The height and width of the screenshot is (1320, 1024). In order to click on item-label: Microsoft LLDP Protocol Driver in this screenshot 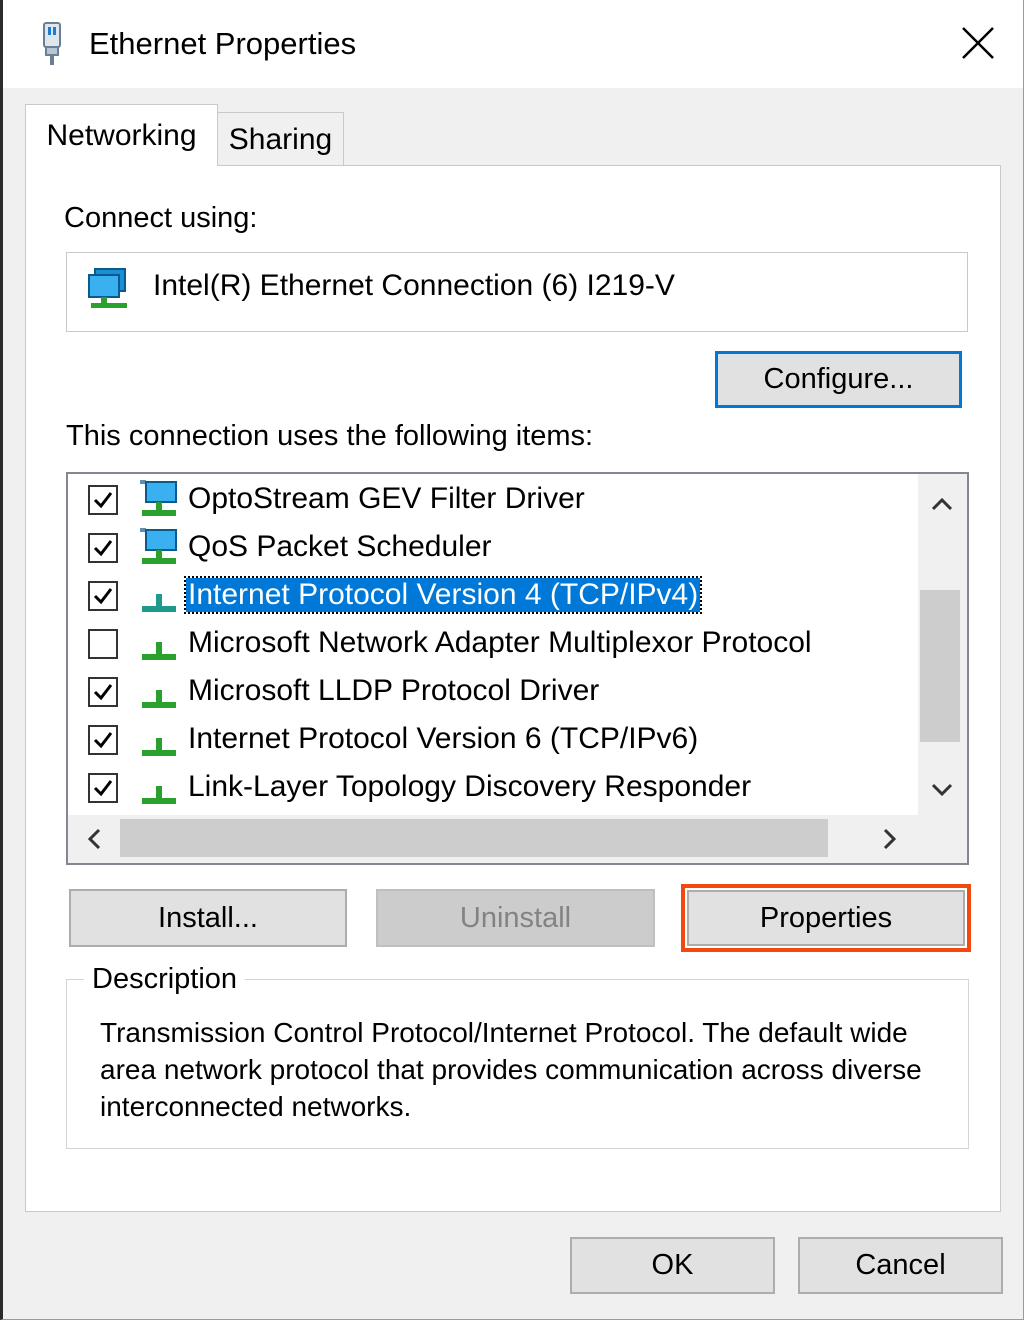, I will do `click(394, 690)`.